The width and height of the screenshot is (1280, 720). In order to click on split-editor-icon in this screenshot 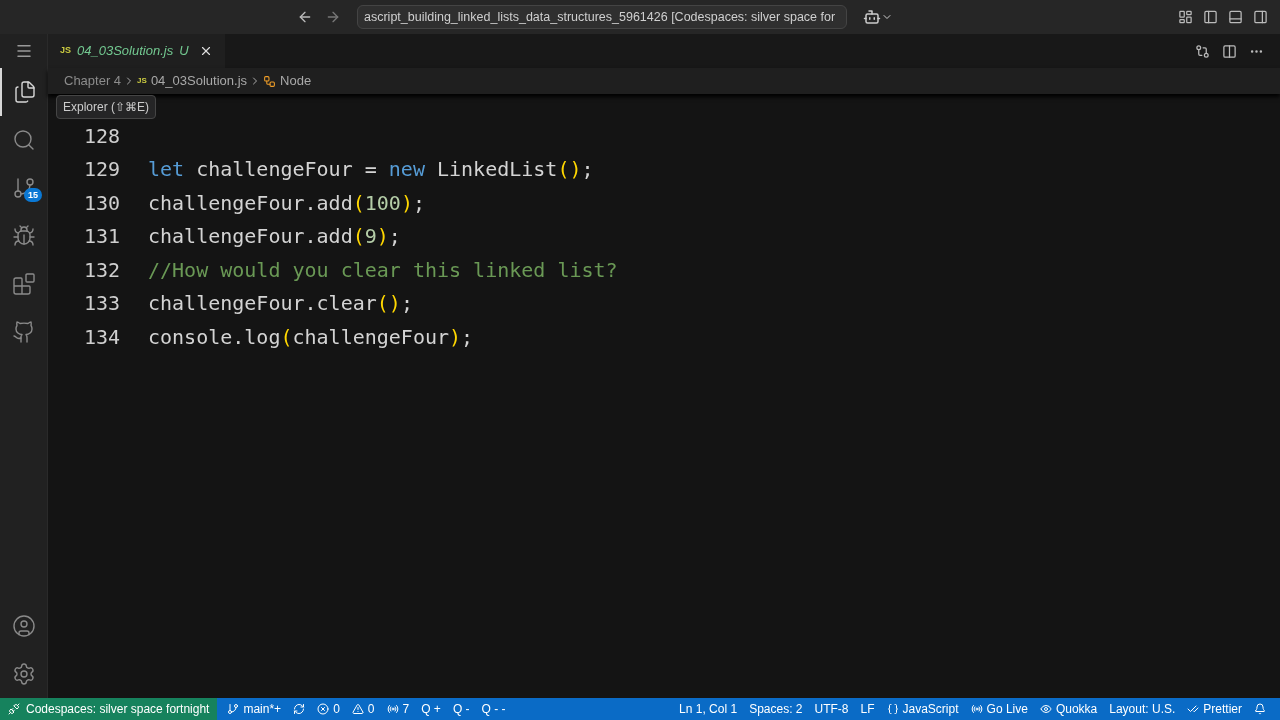, I will do `click(1229, 51)`.